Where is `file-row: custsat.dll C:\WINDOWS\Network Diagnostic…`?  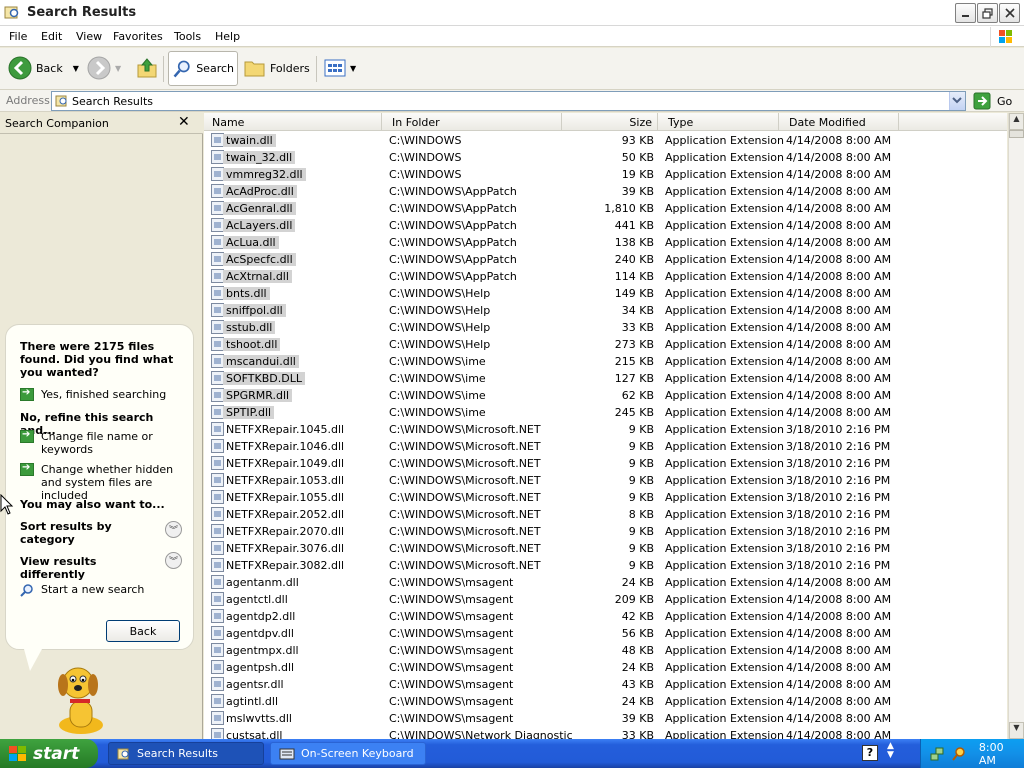 file-row: custsat.dll C:\WINDOWS\Network Diagnostic… is located at coordinates (605, 733).